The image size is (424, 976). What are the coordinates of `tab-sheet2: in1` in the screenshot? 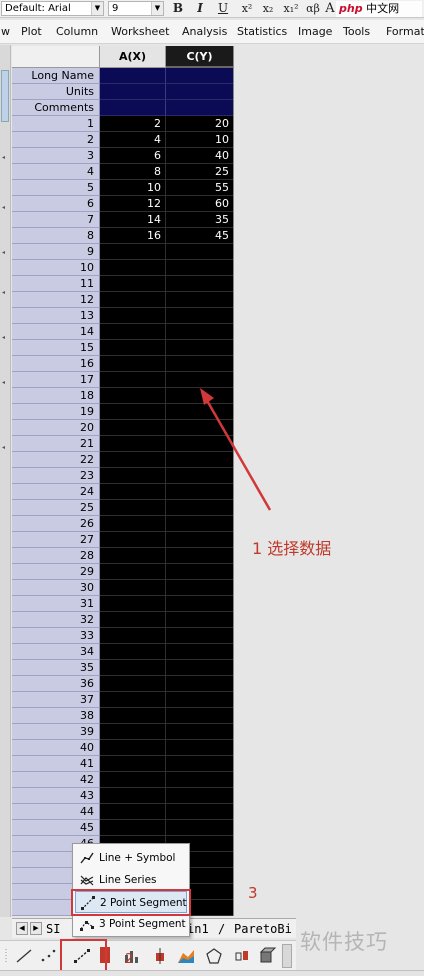 It's located at (198, 929).